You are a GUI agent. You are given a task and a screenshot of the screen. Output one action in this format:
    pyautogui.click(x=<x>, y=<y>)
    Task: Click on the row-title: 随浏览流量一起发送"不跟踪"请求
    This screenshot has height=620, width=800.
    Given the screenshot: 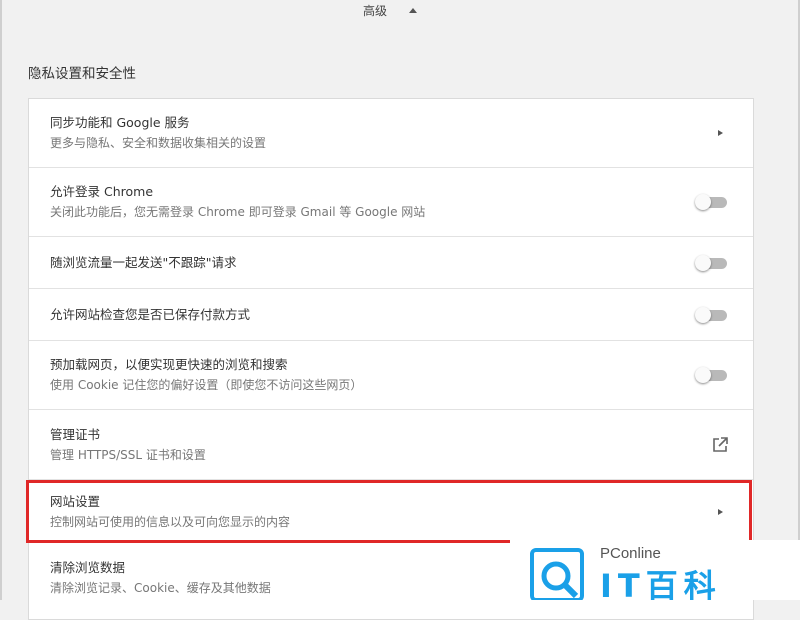 What is the action you would take?
    pyautogui.click(x=143, y=262)
    